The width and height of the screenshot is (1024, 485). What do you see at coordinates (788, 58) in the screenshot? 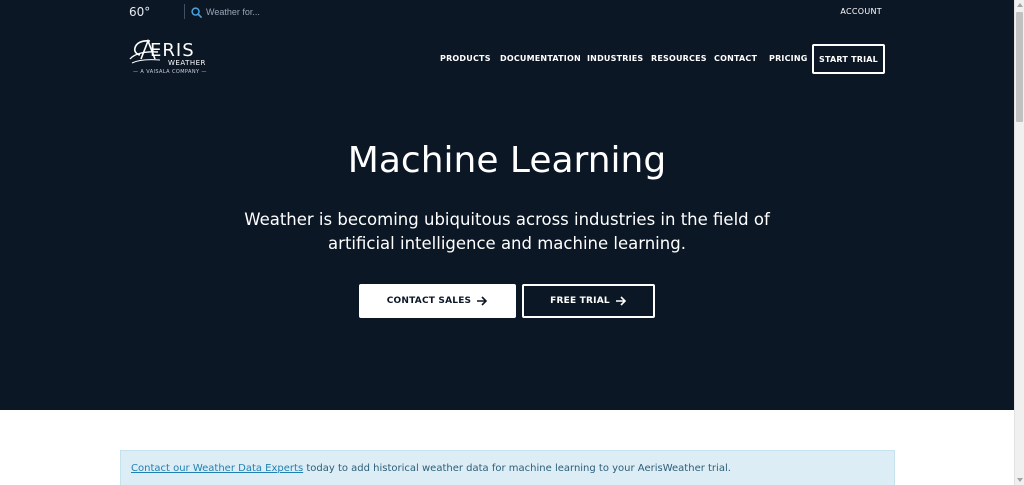
I see `nav-pricing: PRICING` at bounding box center [788, 58].